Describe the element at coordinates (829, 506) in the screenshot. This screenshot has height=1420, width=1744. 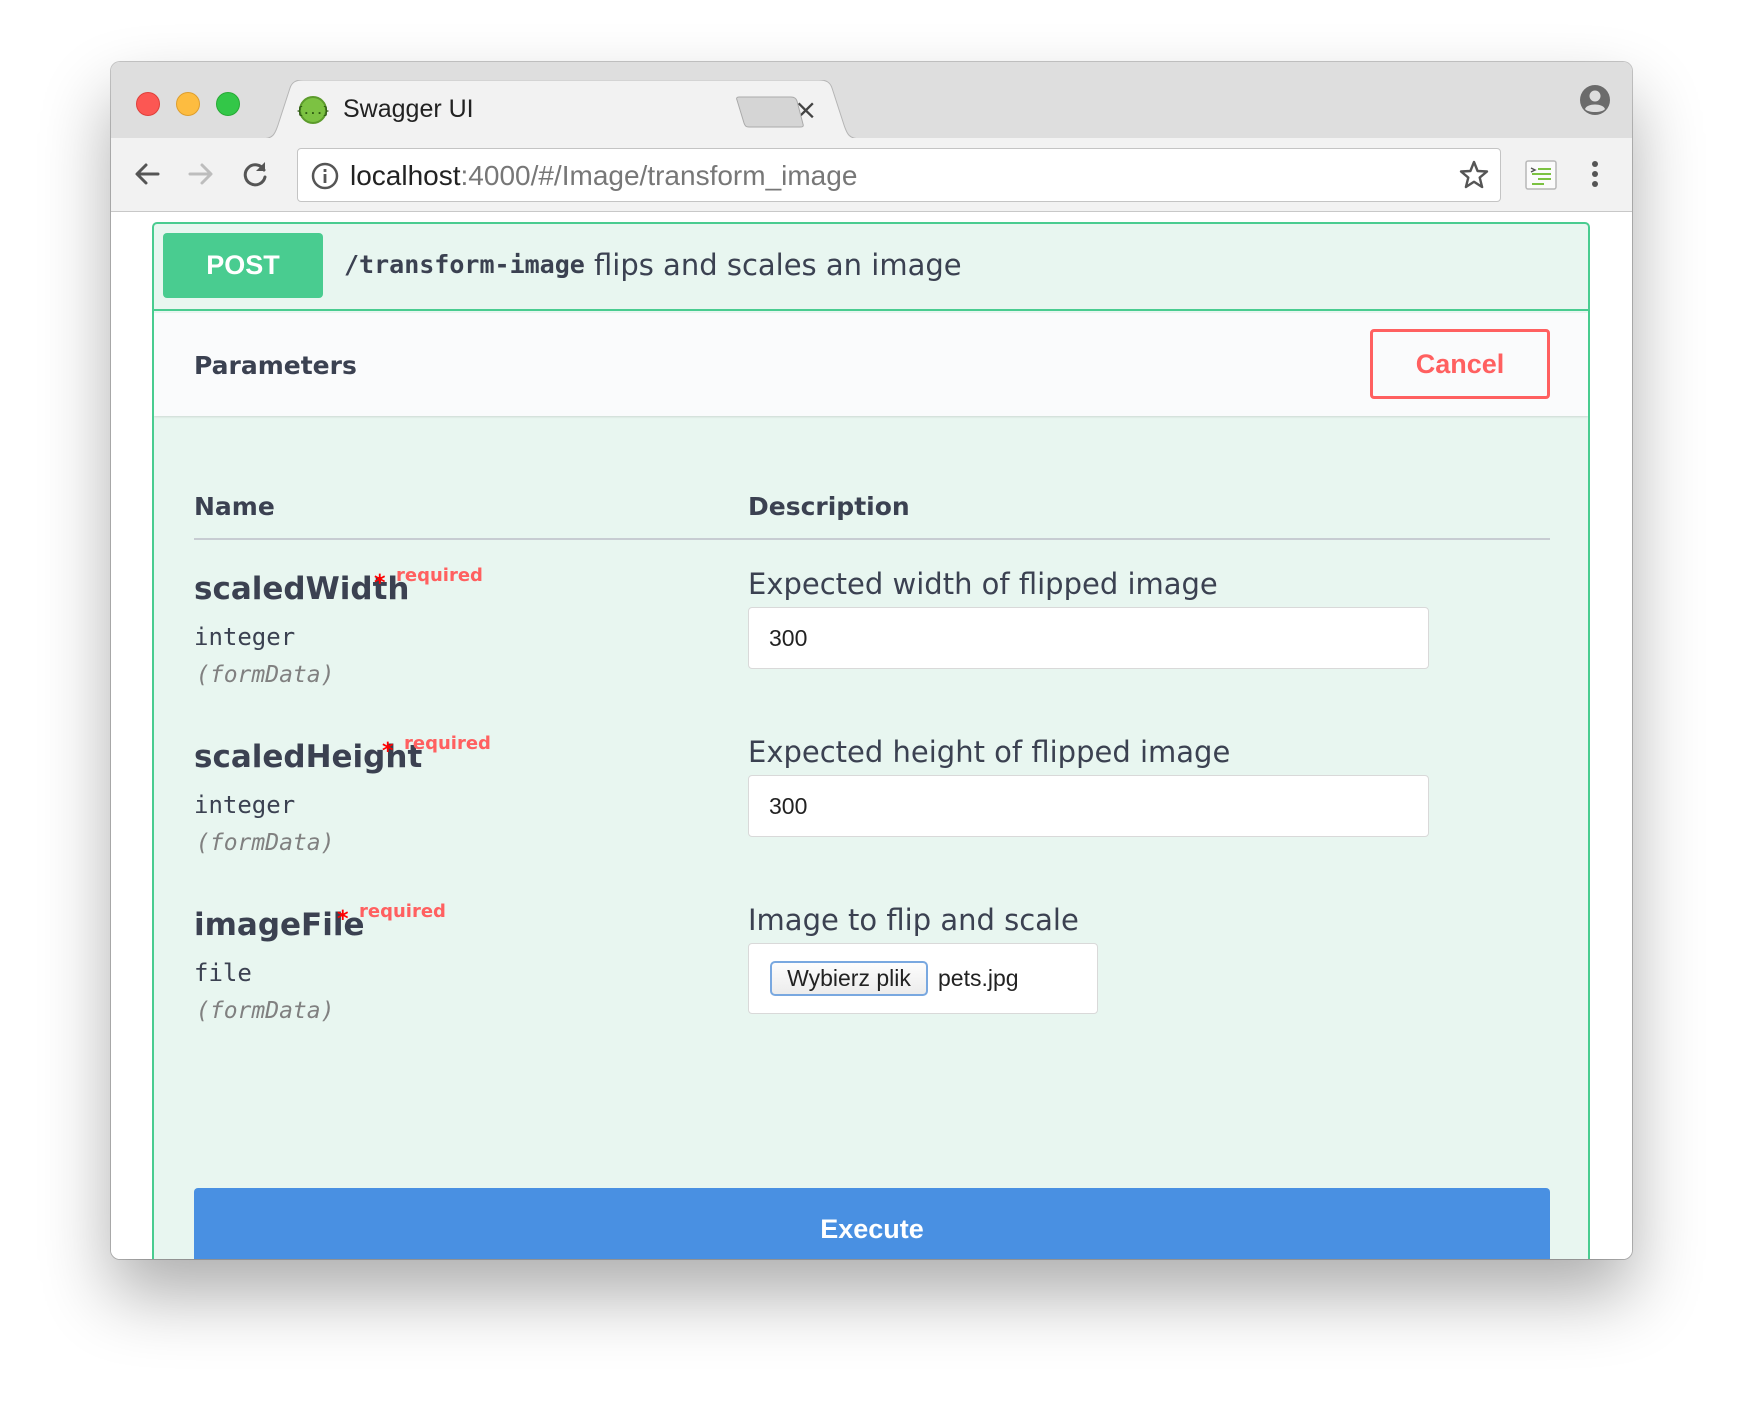
I see `column-header-description: Description` at that location.